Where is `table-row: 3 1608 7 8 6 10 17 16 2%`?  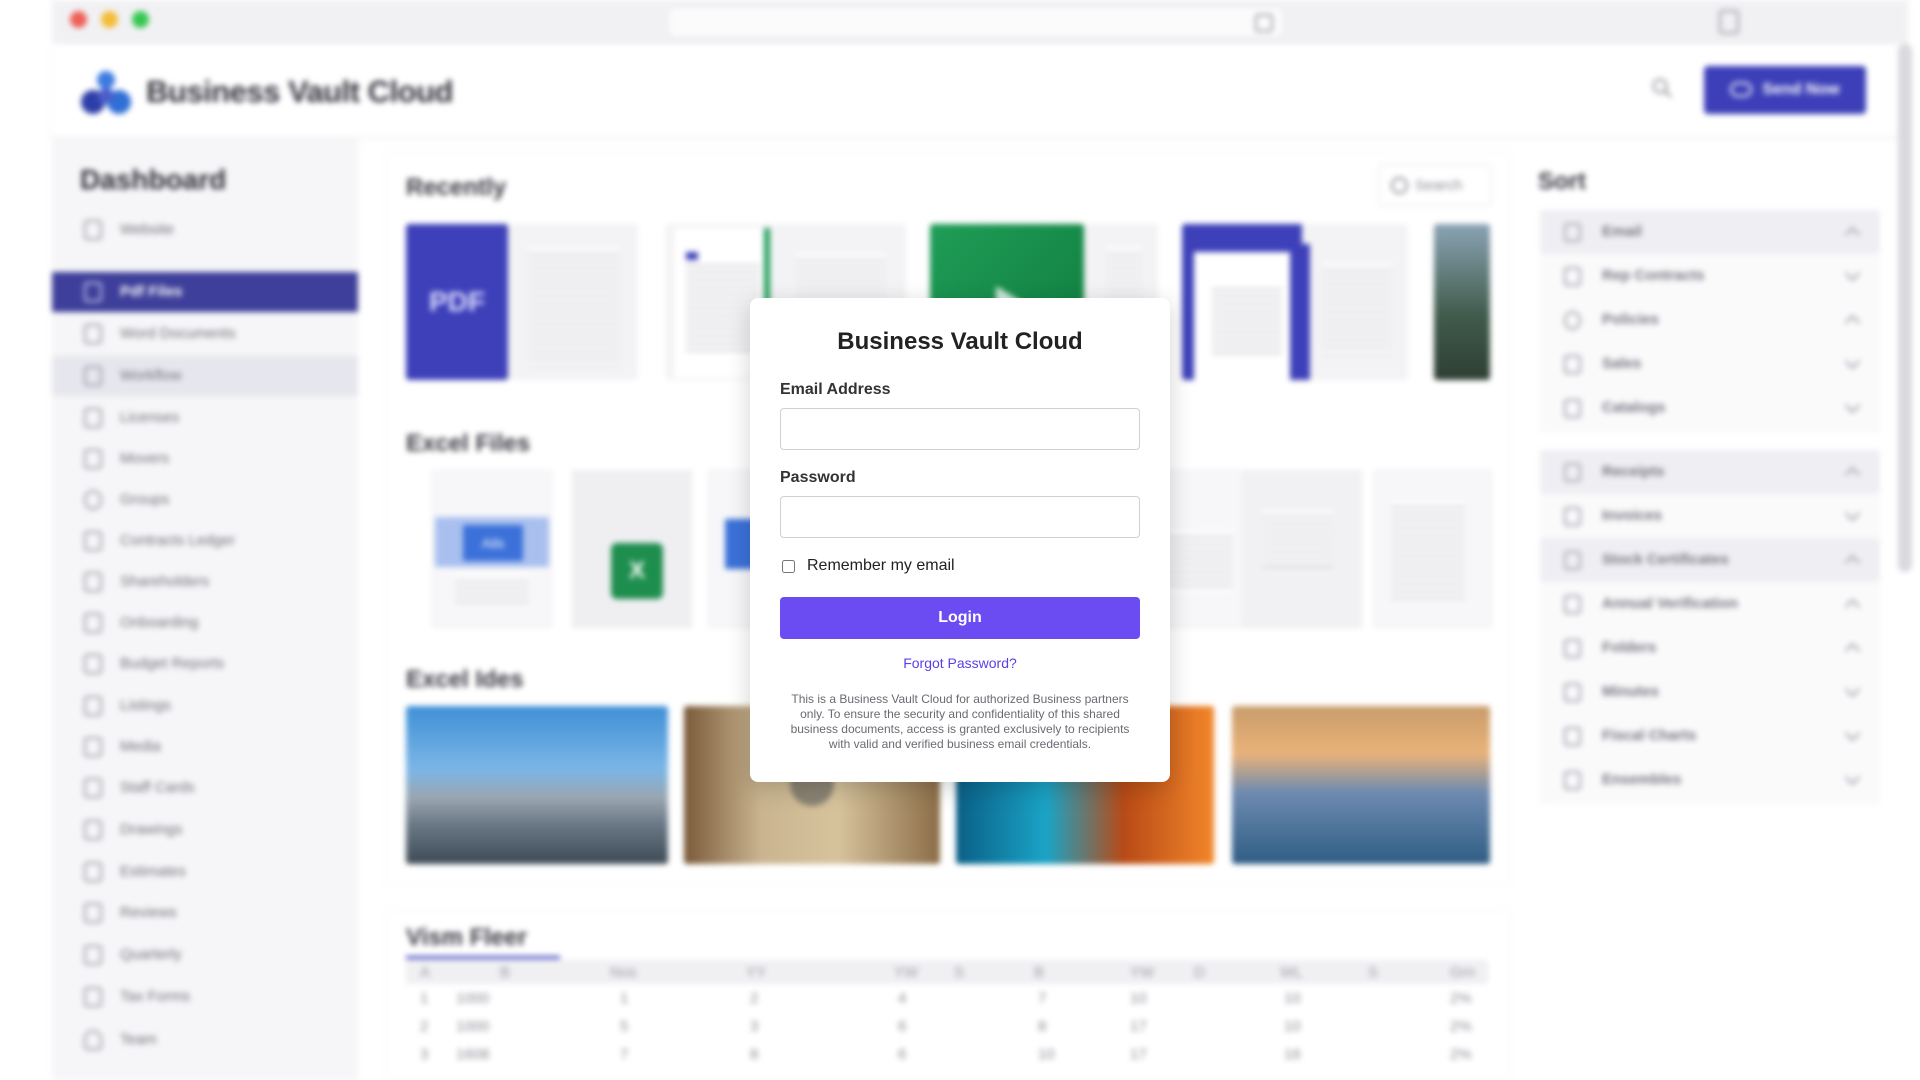
table-row: 3 1608 7 8 6 10 17 16 2% is located at coordinates (947, 1054).